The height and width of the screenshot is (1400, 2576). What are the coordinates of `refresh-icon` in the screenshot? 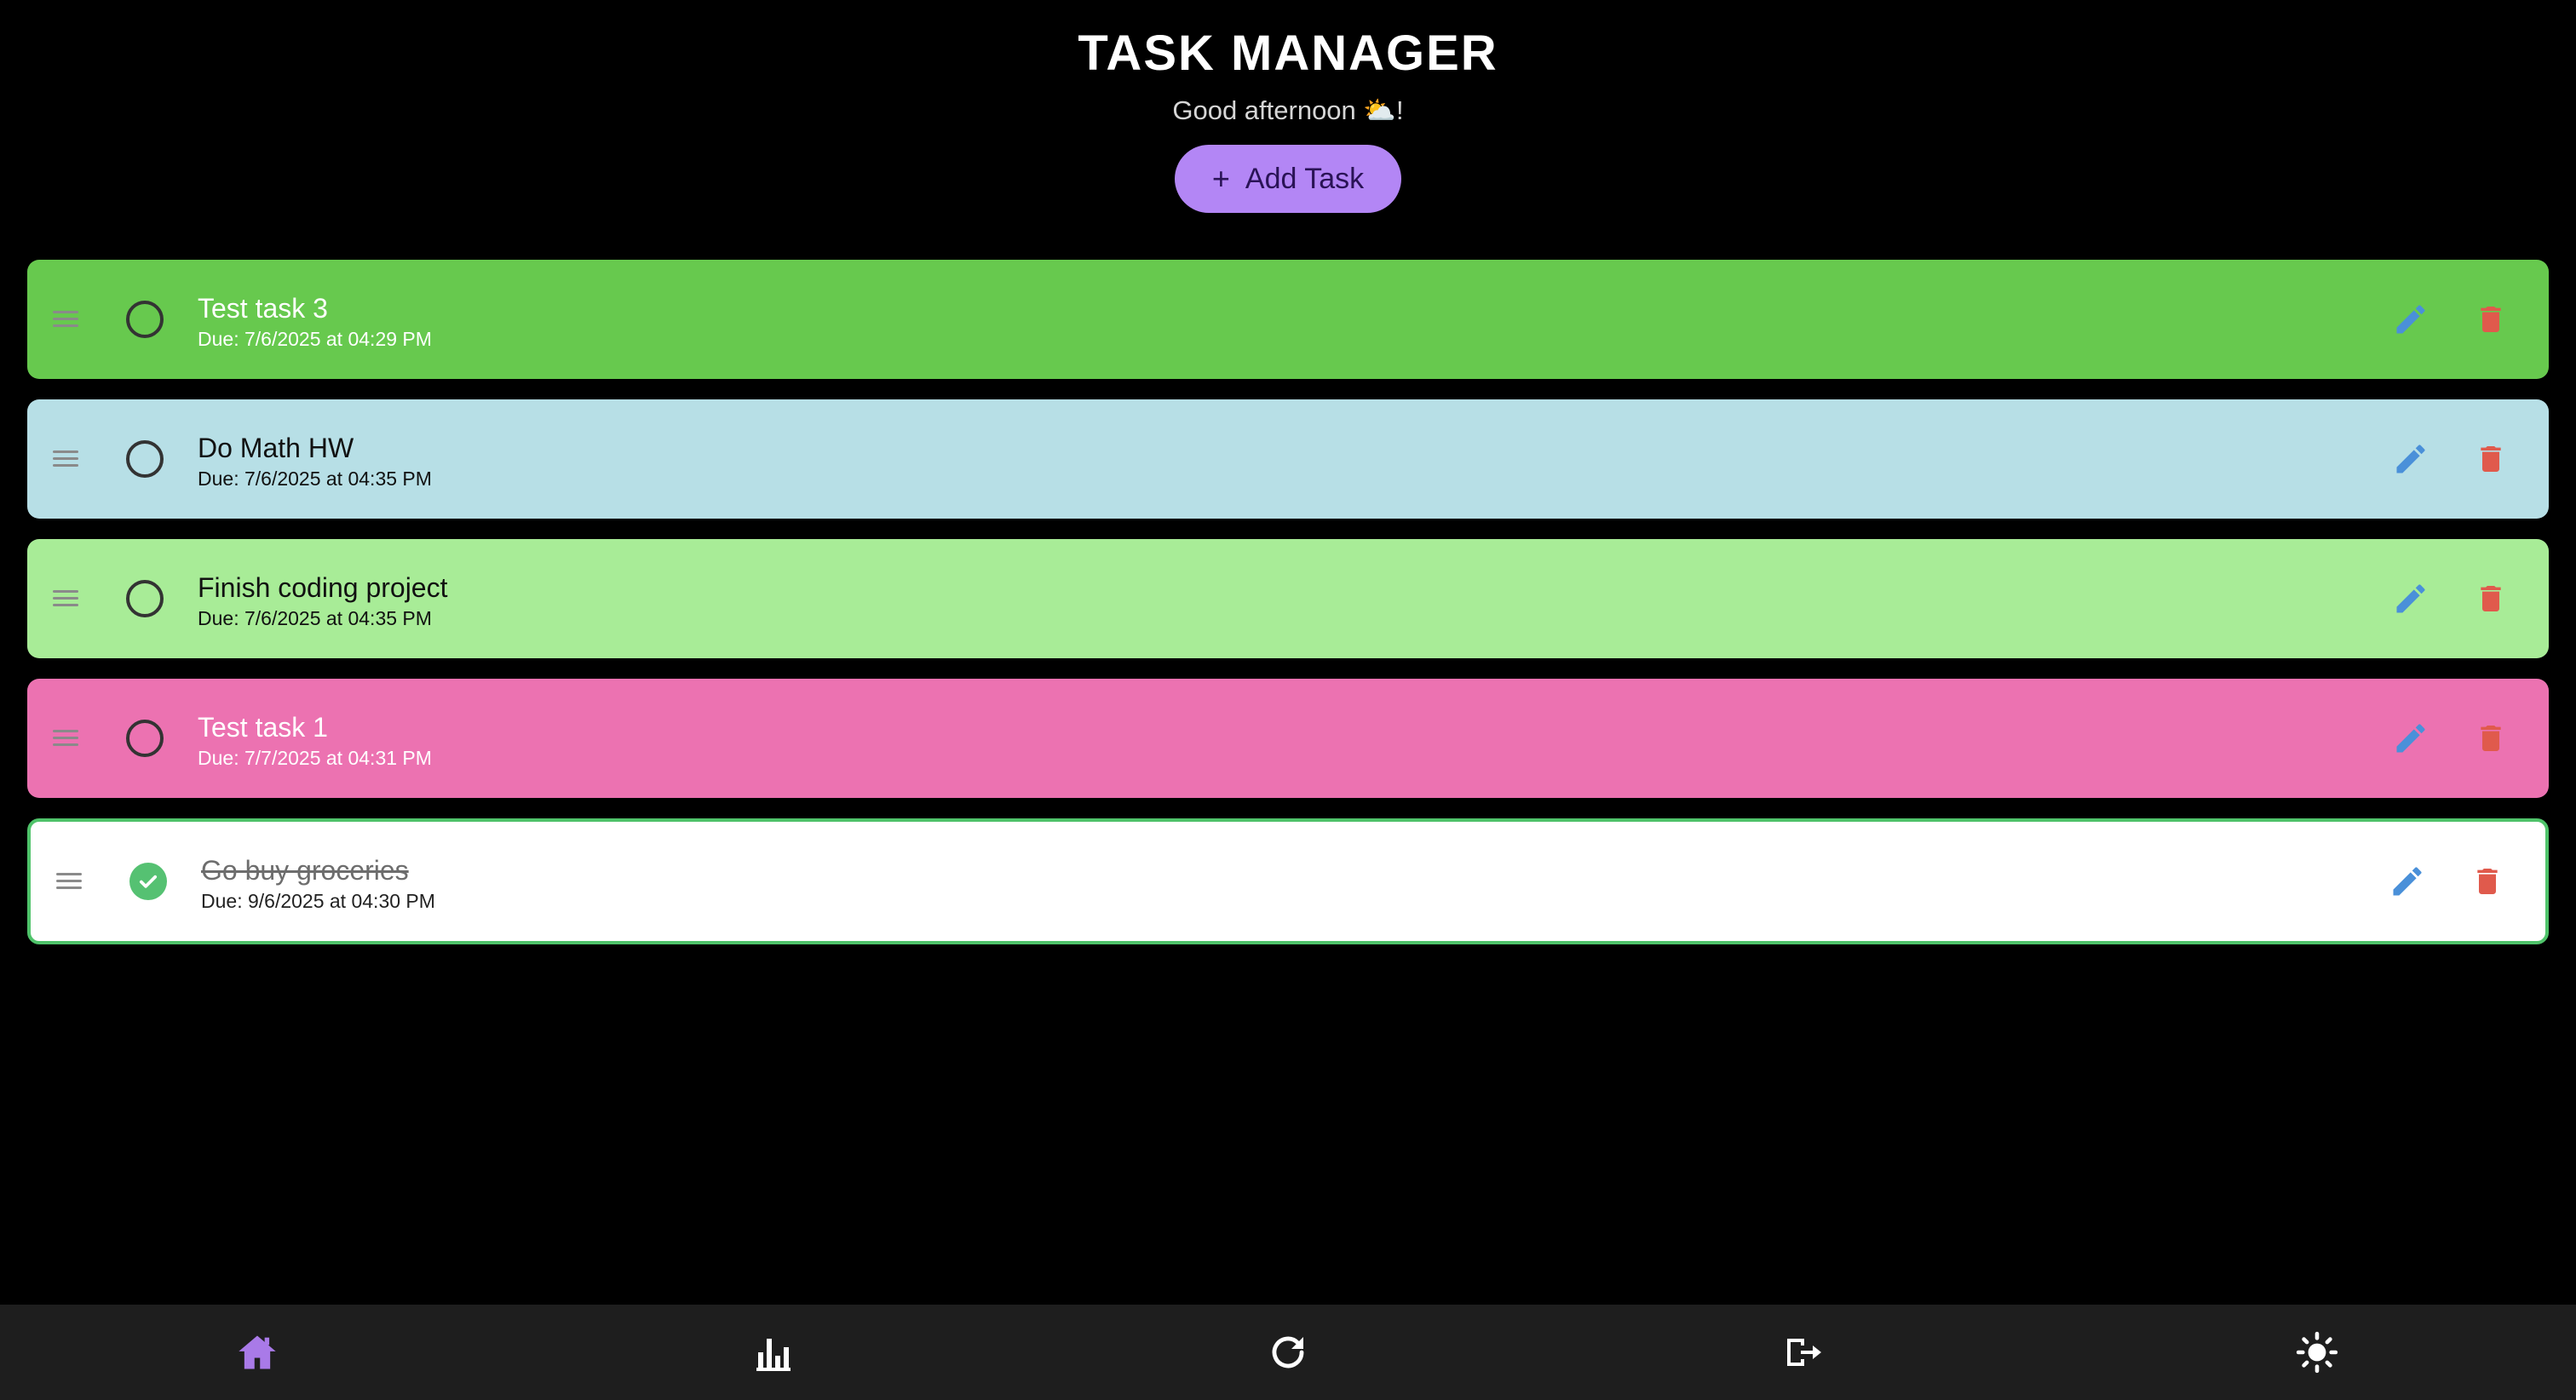 It's located at (1288, 1352).